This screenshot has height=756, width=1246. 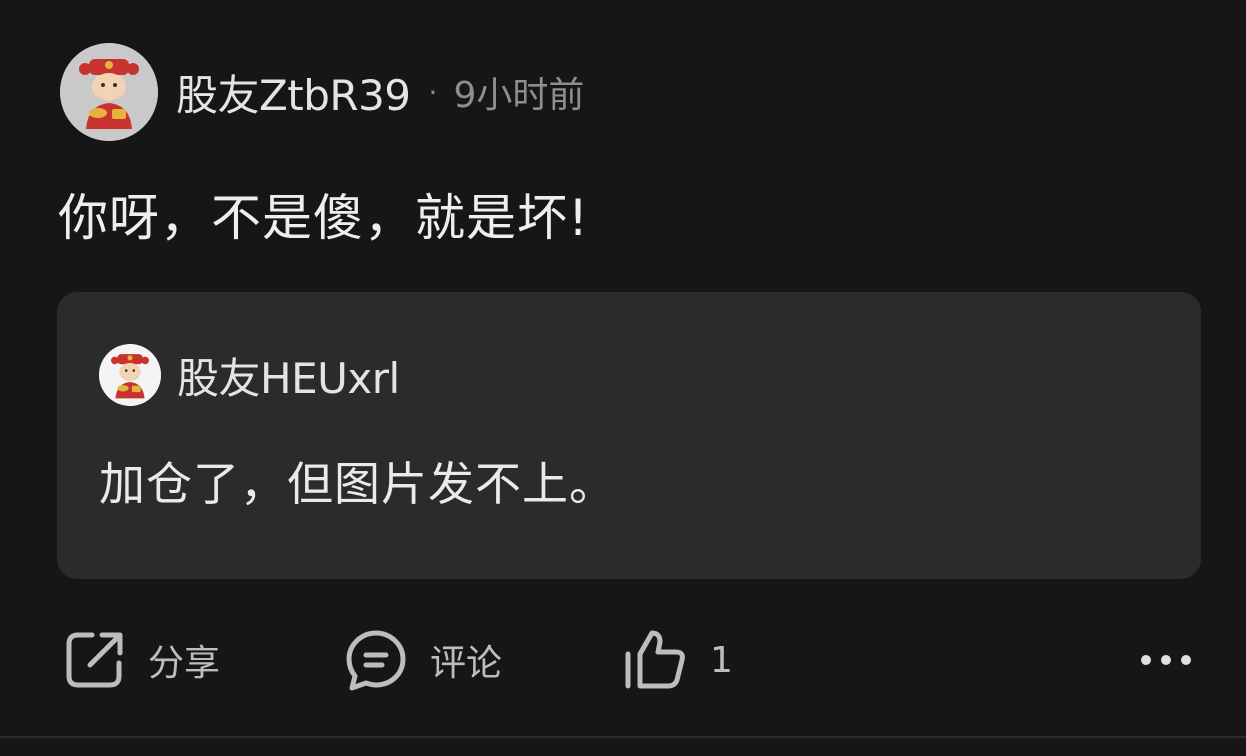 I want to click on like-button: 1, so click(x=677, y=660).